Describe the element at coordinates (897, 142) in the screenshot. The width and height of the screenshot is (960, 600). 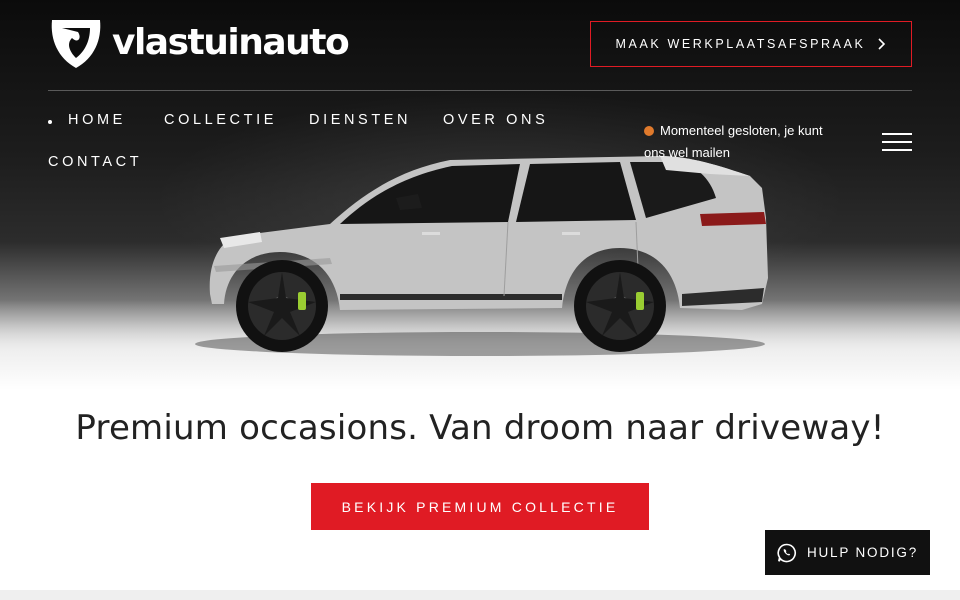
I see `hamburger-menu-icon` at that location.